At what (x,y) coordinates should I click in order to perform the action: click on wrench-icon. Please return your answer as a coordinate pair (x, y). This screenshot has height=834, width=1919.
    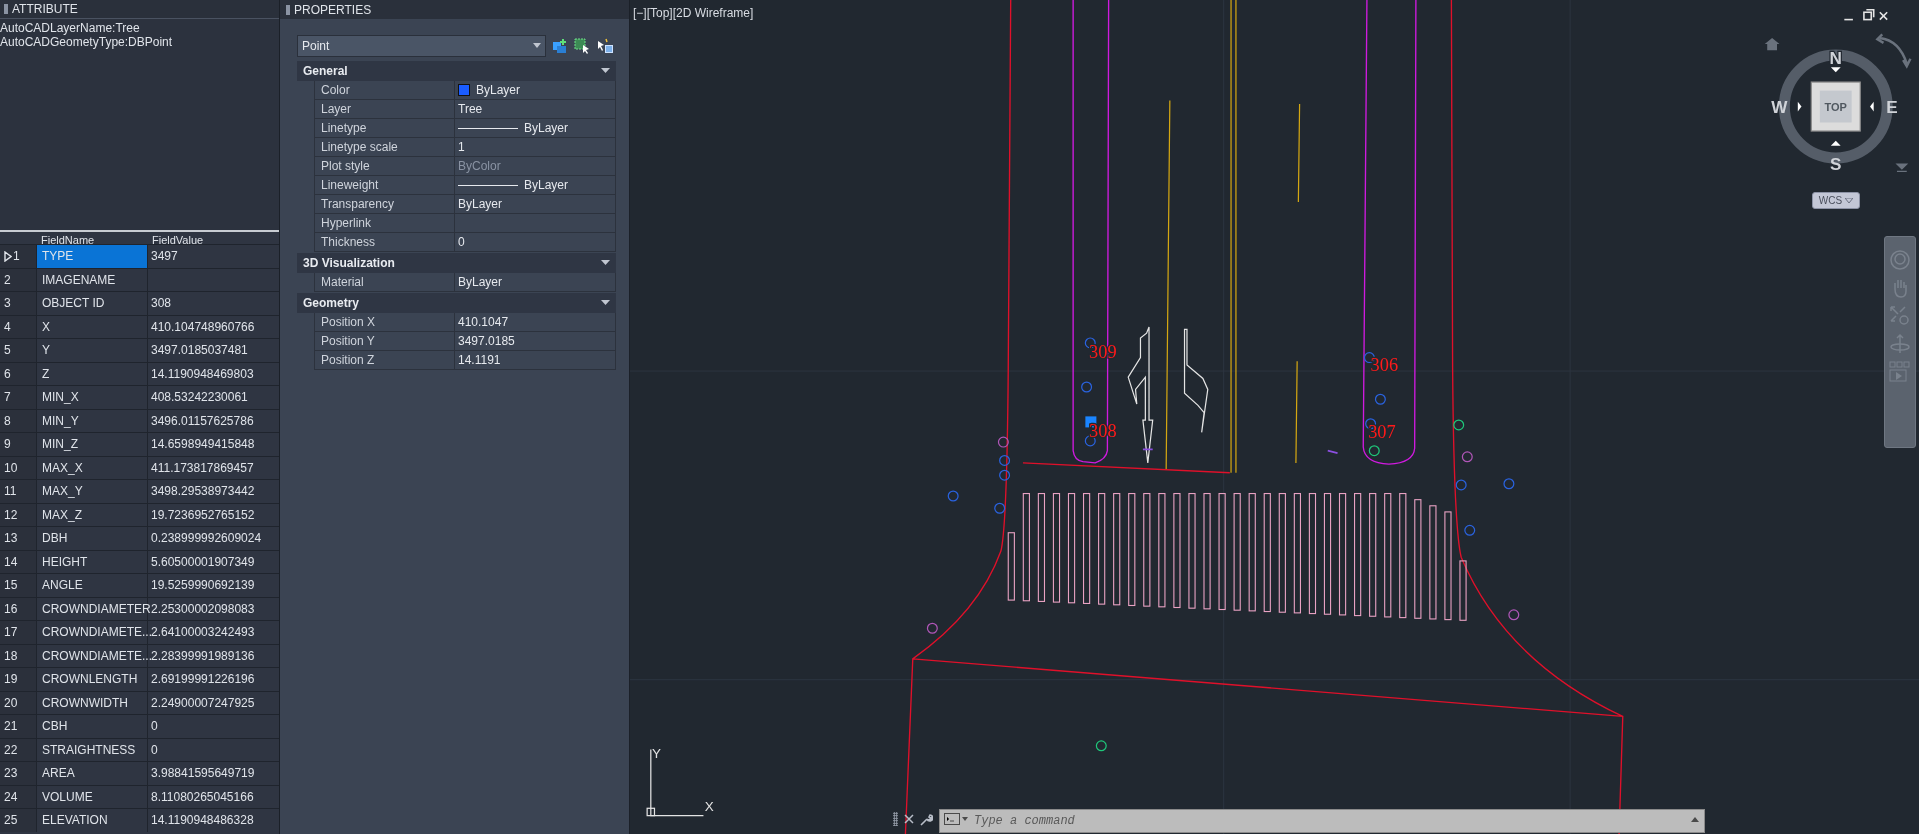
    Looking at the image, I should click on (926, 819).